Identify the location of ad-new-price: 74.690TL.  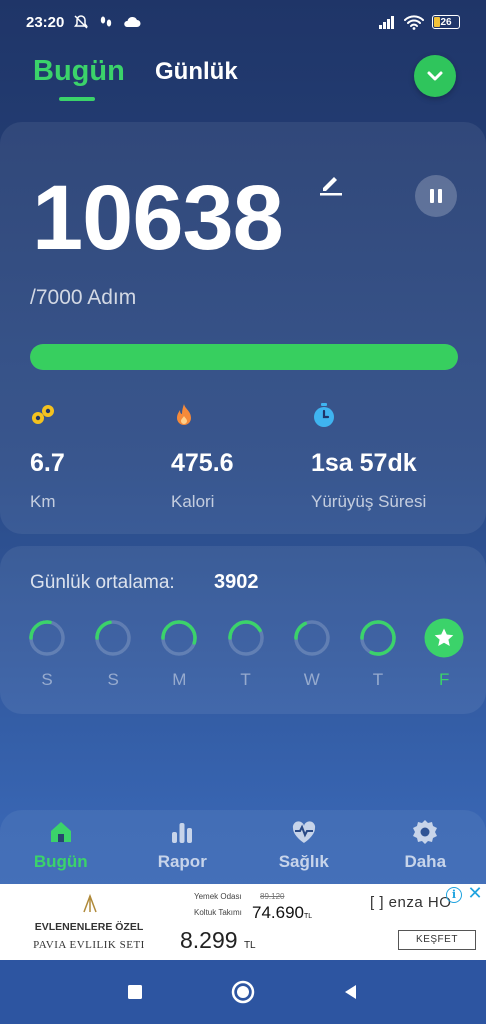
(282, 912).